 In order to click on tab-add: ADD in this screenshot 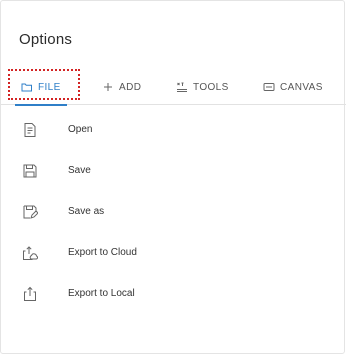, I will do `click(121, 87)`.